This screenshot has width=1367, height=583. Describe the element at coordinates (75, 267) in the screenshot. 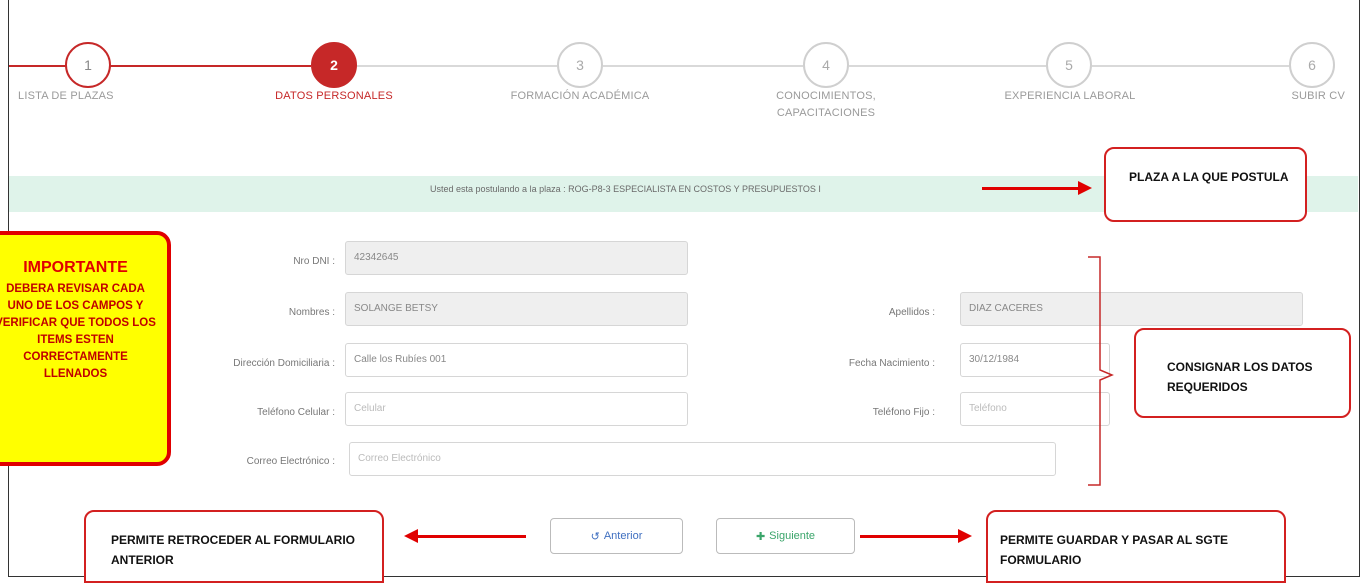

I see `important-title: IMPORTANTE` at that location.